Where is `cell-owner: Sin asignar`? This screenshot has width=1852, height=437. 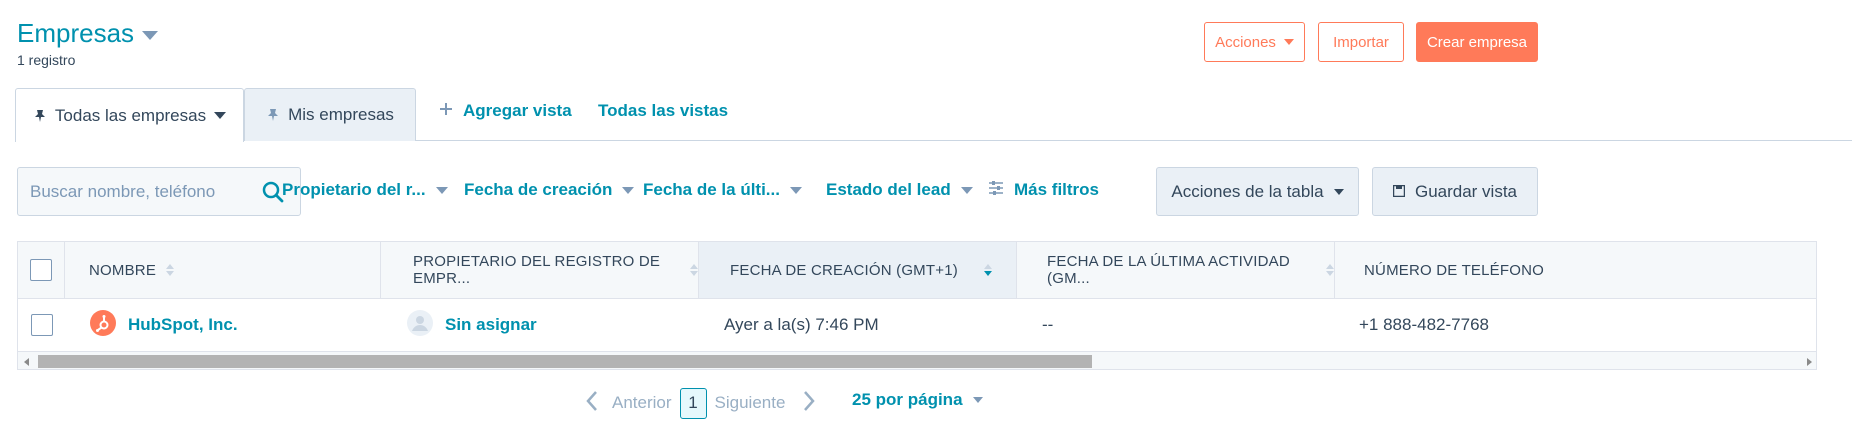
cell-owner: Sin asignar is located at coordinates (472, 325).